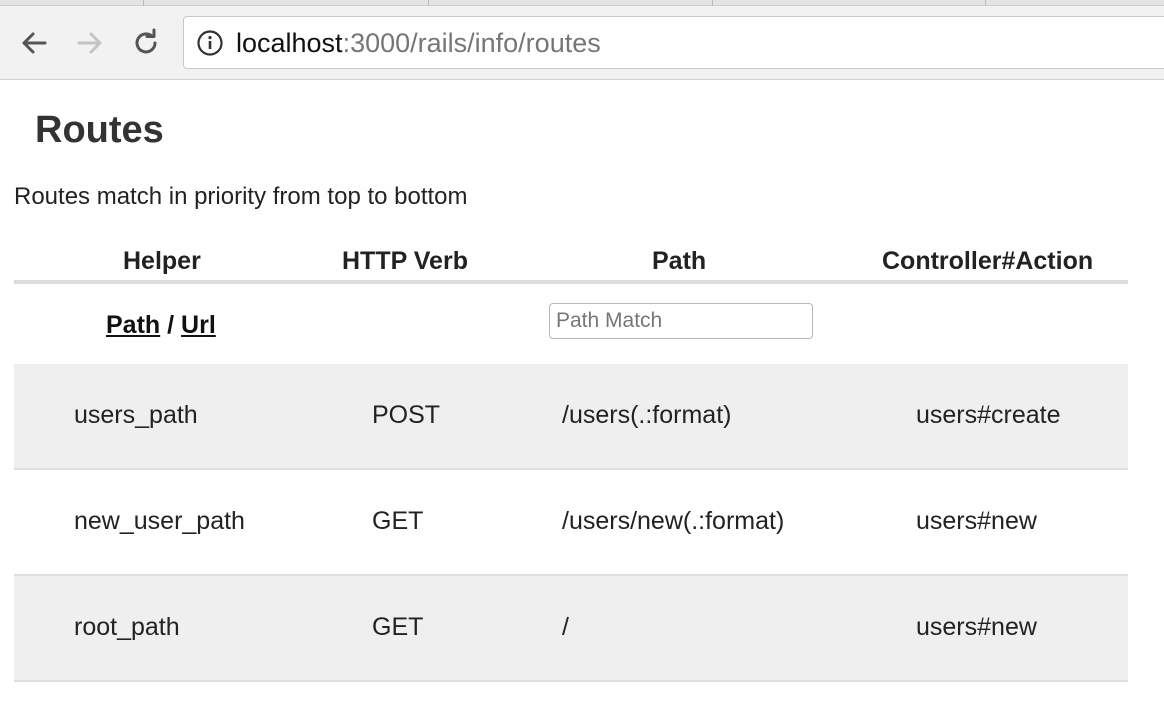 The image size is (1164, 714). What do you see at coordinates (136, 415) in the screenshot?
I see `cell-helper: users_path` at bounding box center [136, 415].